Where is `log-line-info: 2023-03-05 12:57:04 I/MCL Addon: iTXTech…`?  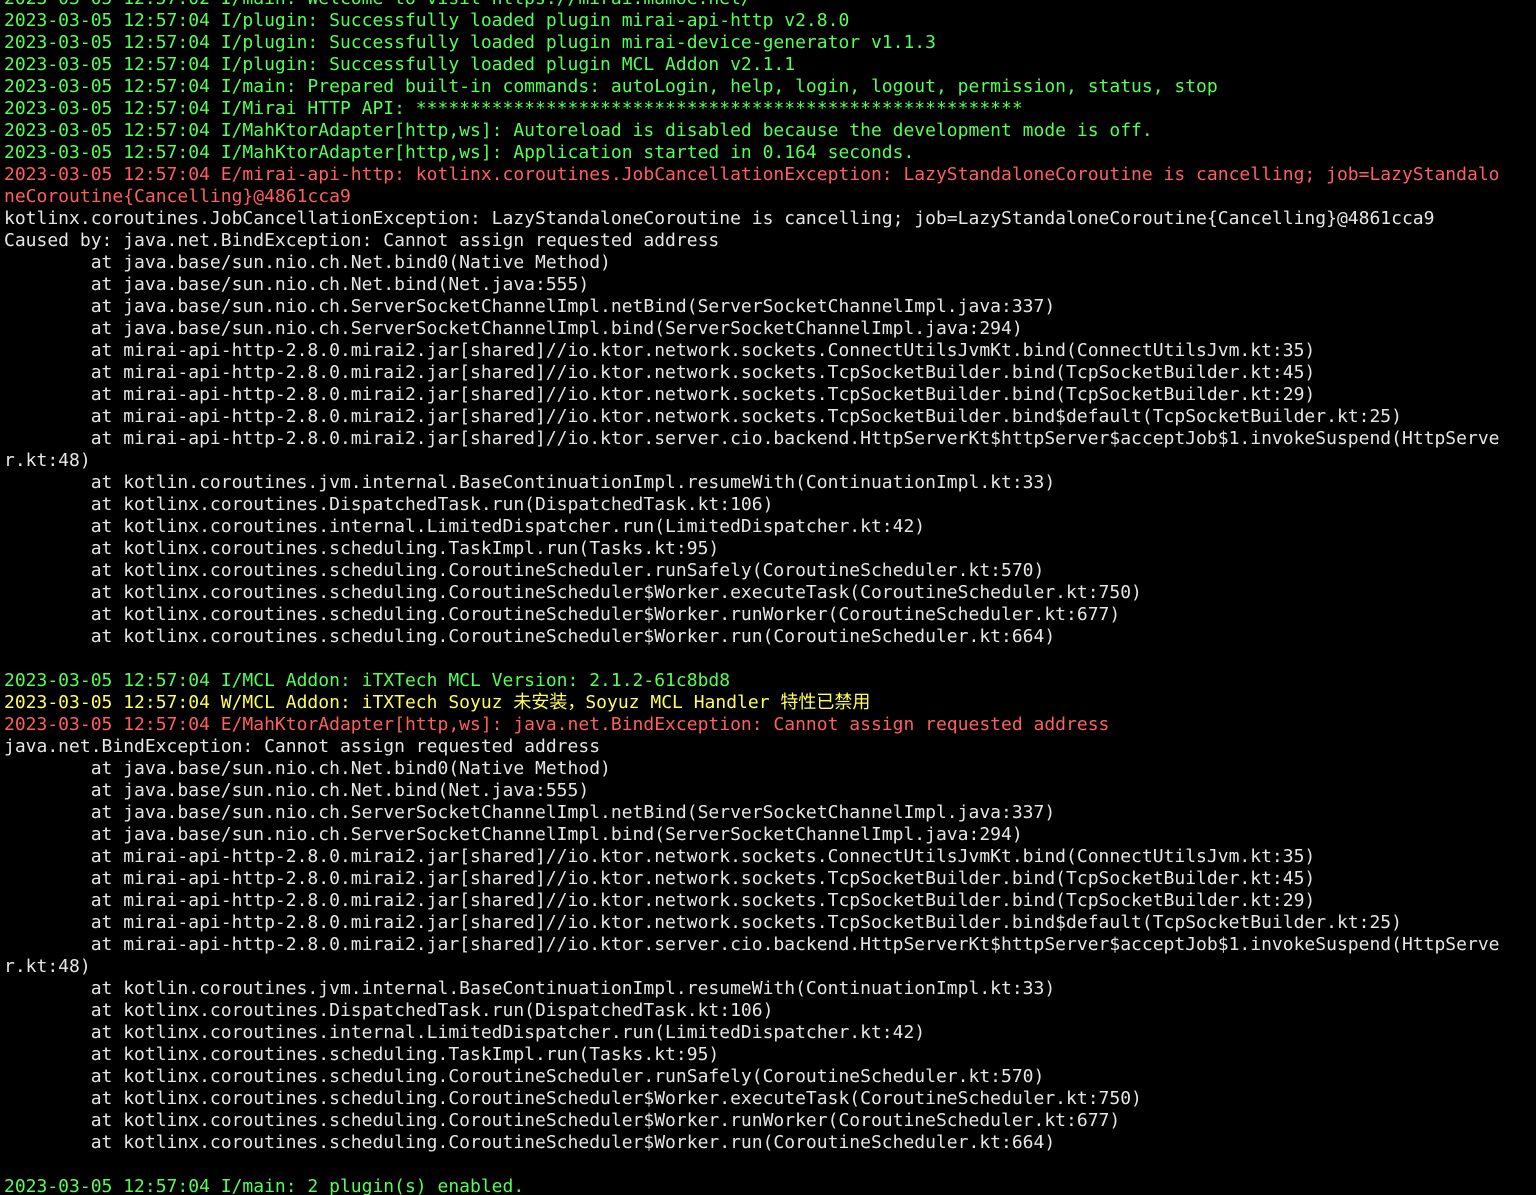 log-line-info: 2023-03-05 12:57:04 I/MCL Addon: iTXTech… is located at coordinates (367, 680).